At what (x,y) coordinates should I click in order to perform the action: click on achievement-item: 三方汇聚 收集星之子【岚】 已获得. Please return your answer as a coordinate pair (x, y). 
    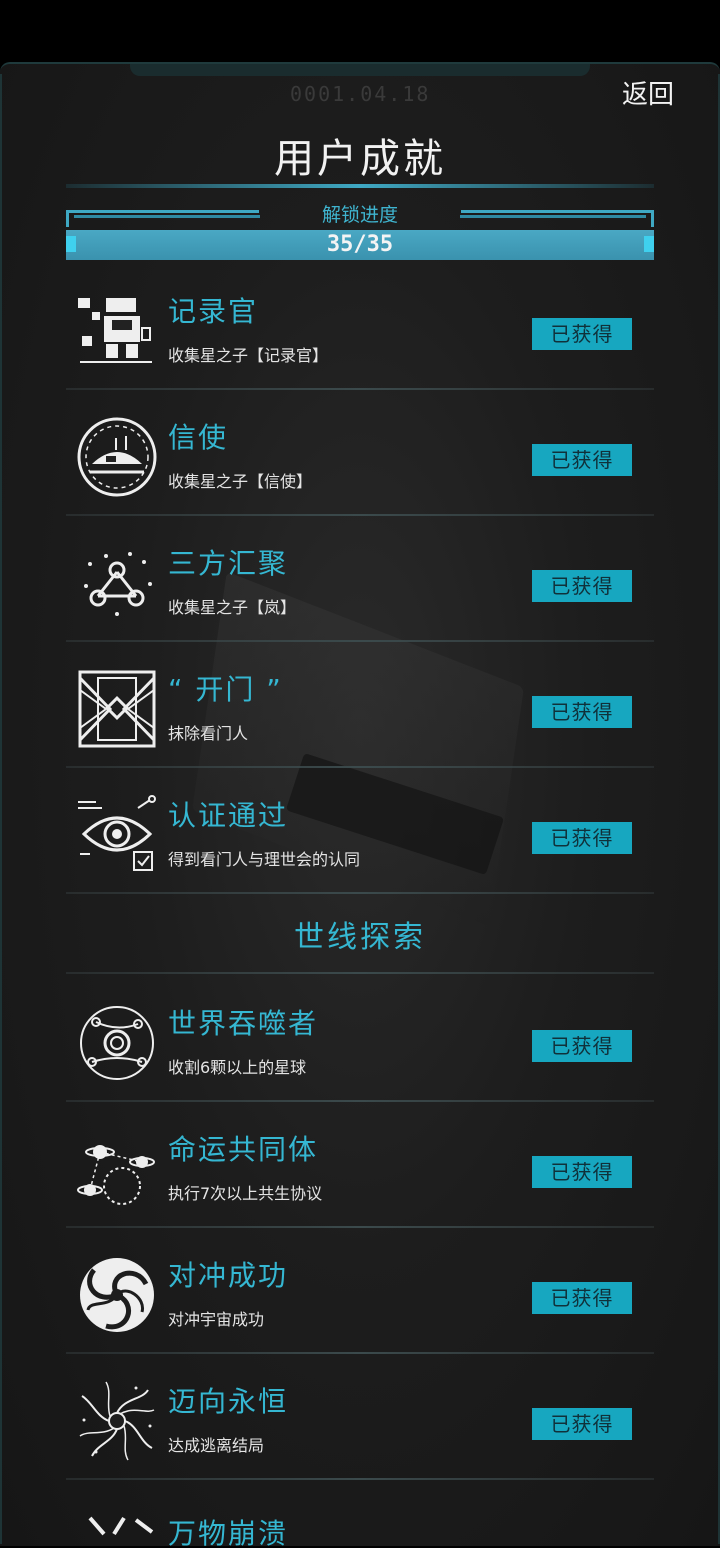
    Looking at the image, I should click on (360, 579).